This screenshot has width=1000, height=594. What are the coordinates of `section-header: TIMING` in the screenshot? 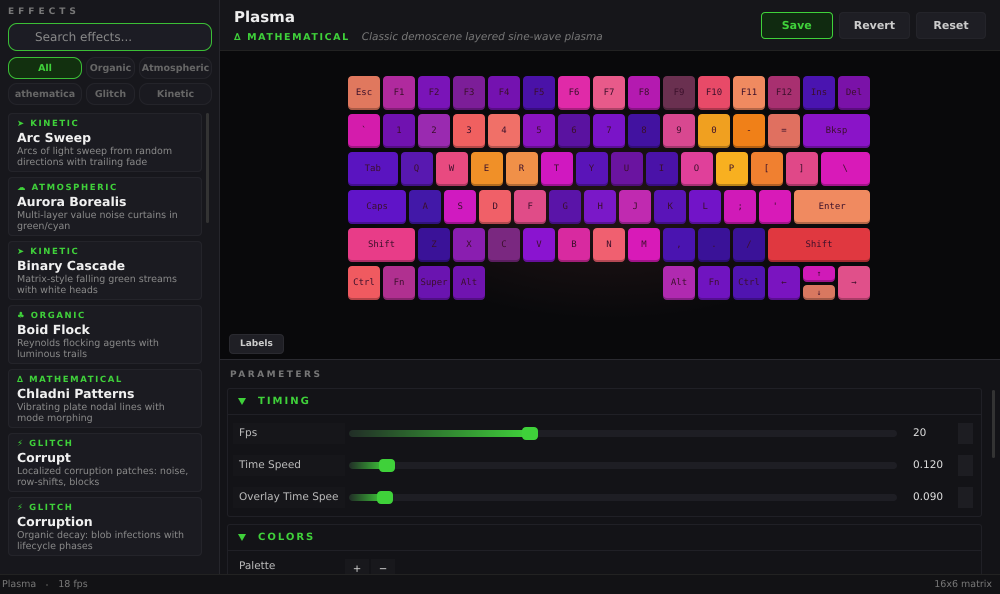 It's located at (604, 402).